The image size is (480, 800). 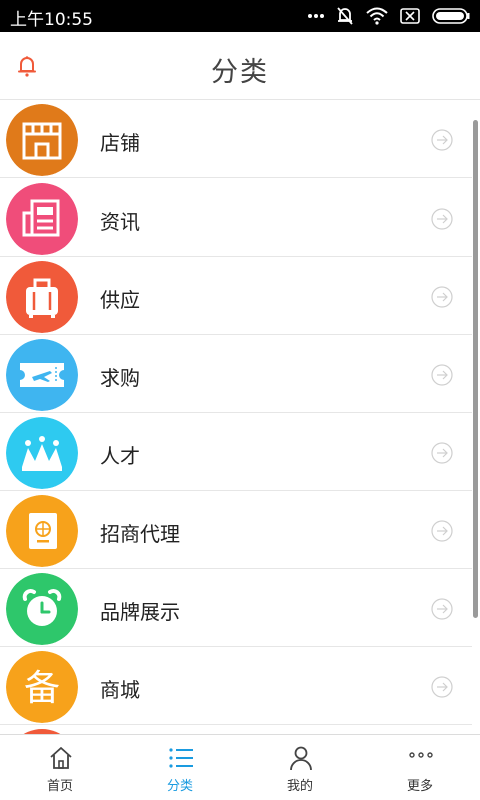 What do you see at coordinates (240, 72) in the screenshot?
I see `page-title: 分类` at bounding box center [240, 72].